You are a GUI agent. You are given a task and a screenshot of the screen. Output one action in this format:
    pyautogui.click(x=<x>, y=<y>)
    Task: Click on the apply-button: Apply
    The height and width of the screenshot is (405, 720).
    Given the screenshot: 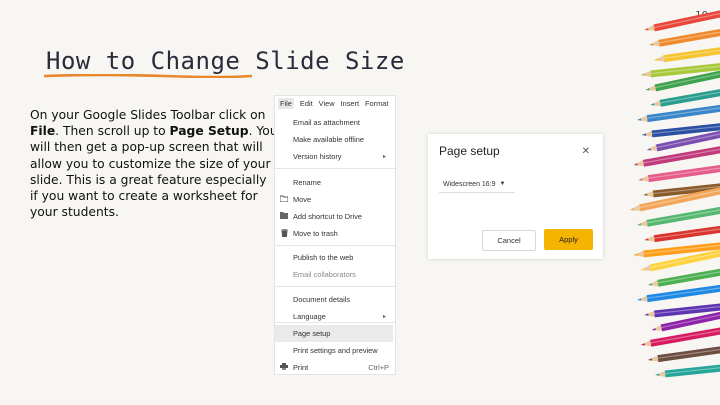 What is the action you would take?
    pyautogui.click(x=568, y=239)
    